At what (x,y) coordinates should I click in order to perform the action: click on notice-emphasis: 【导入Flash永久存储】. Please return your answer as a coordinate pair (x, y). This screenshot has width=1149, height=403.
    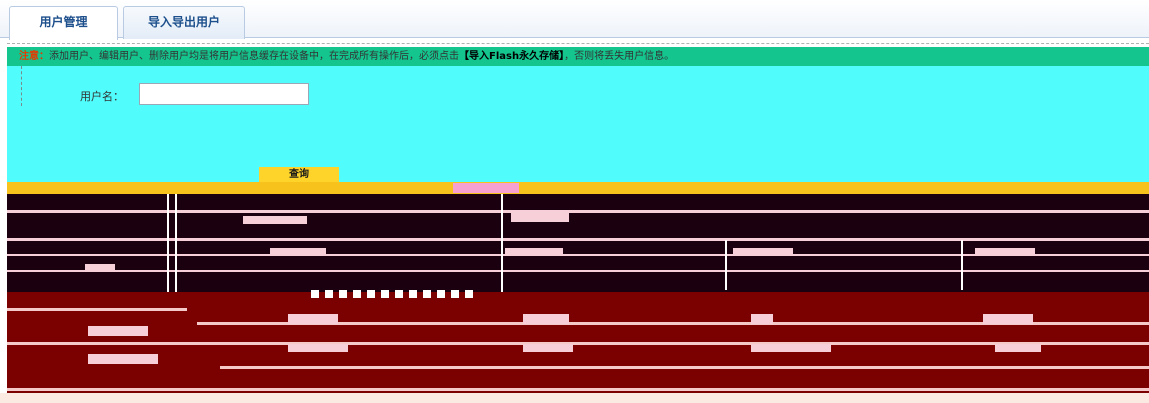
    Looking at the image, I should click on (512, 56).